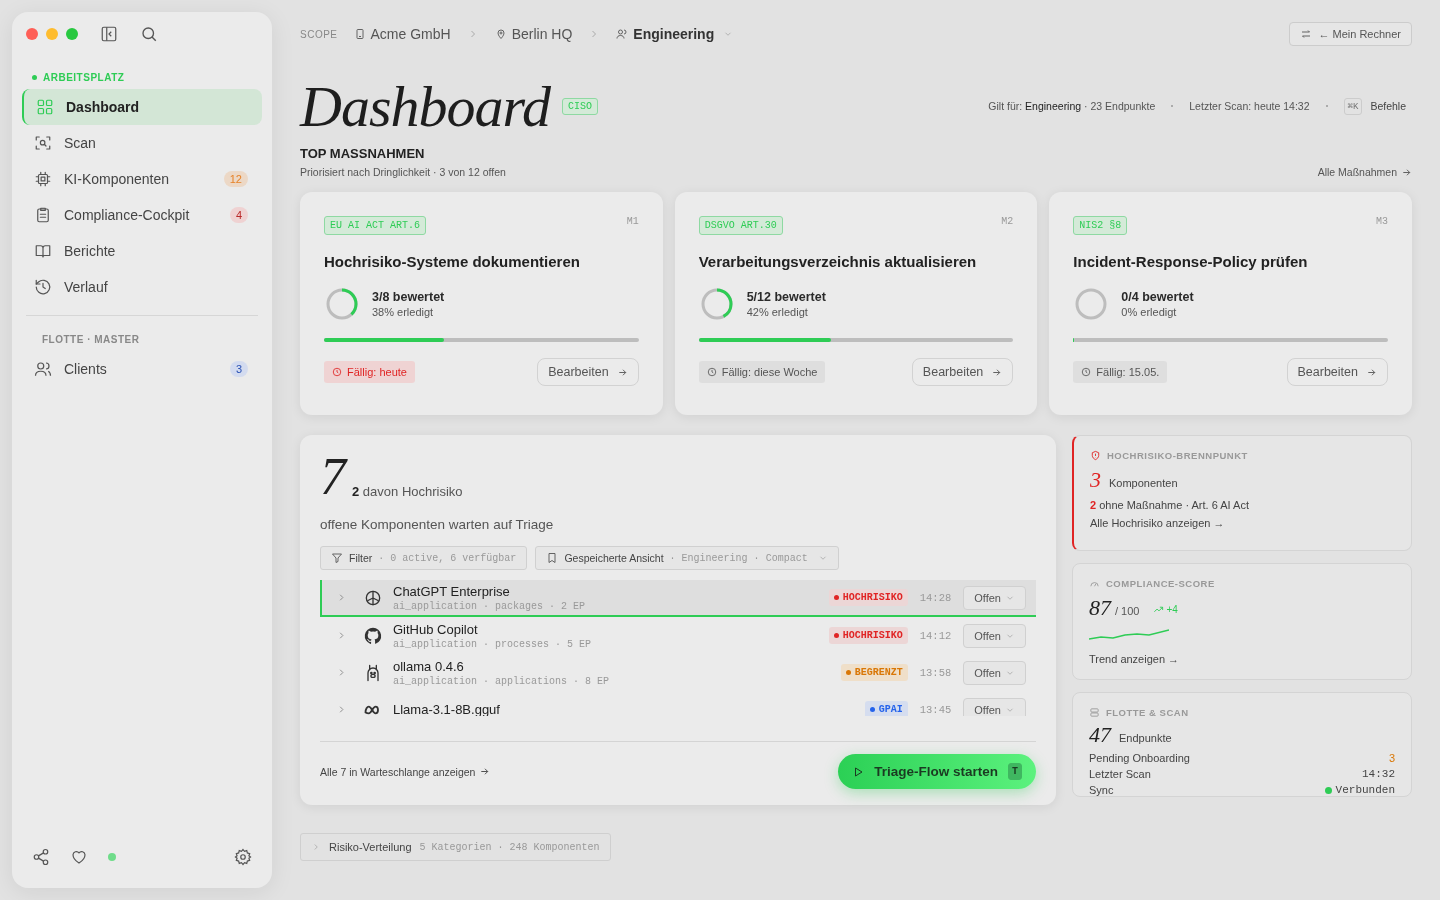  Describe the element at coordinates (1015, 771) in the screenshot. I see `shortcut-key: T` at that location.